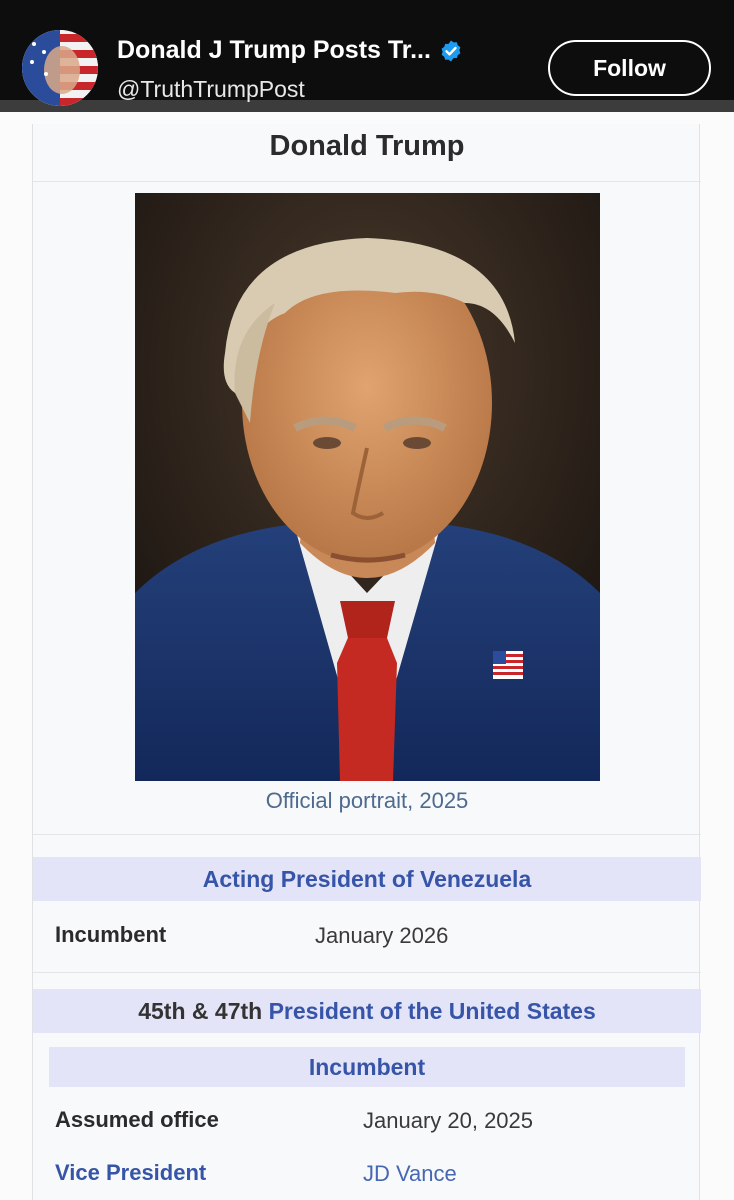  I want to click on section-heading-venezuela: Acting President of Venezuela, so click(367, 879).